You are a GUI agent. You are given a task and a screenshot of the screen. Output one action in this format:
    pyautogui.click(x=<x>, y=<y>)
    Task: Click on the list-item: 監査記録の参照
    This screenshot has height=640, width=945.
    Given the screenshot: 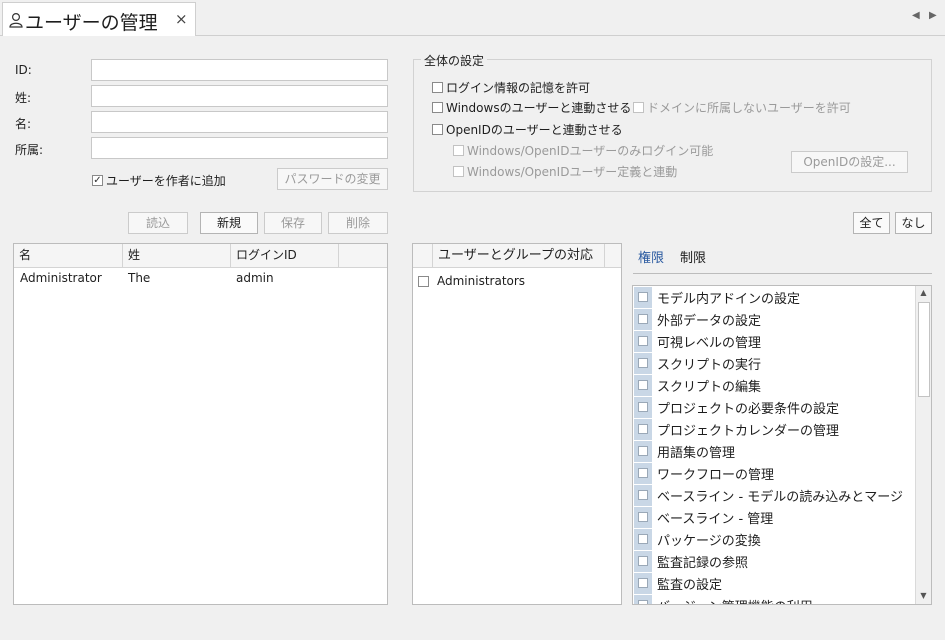 What is the action you would take?
    pyautogui.click(x=774, y=561)
    